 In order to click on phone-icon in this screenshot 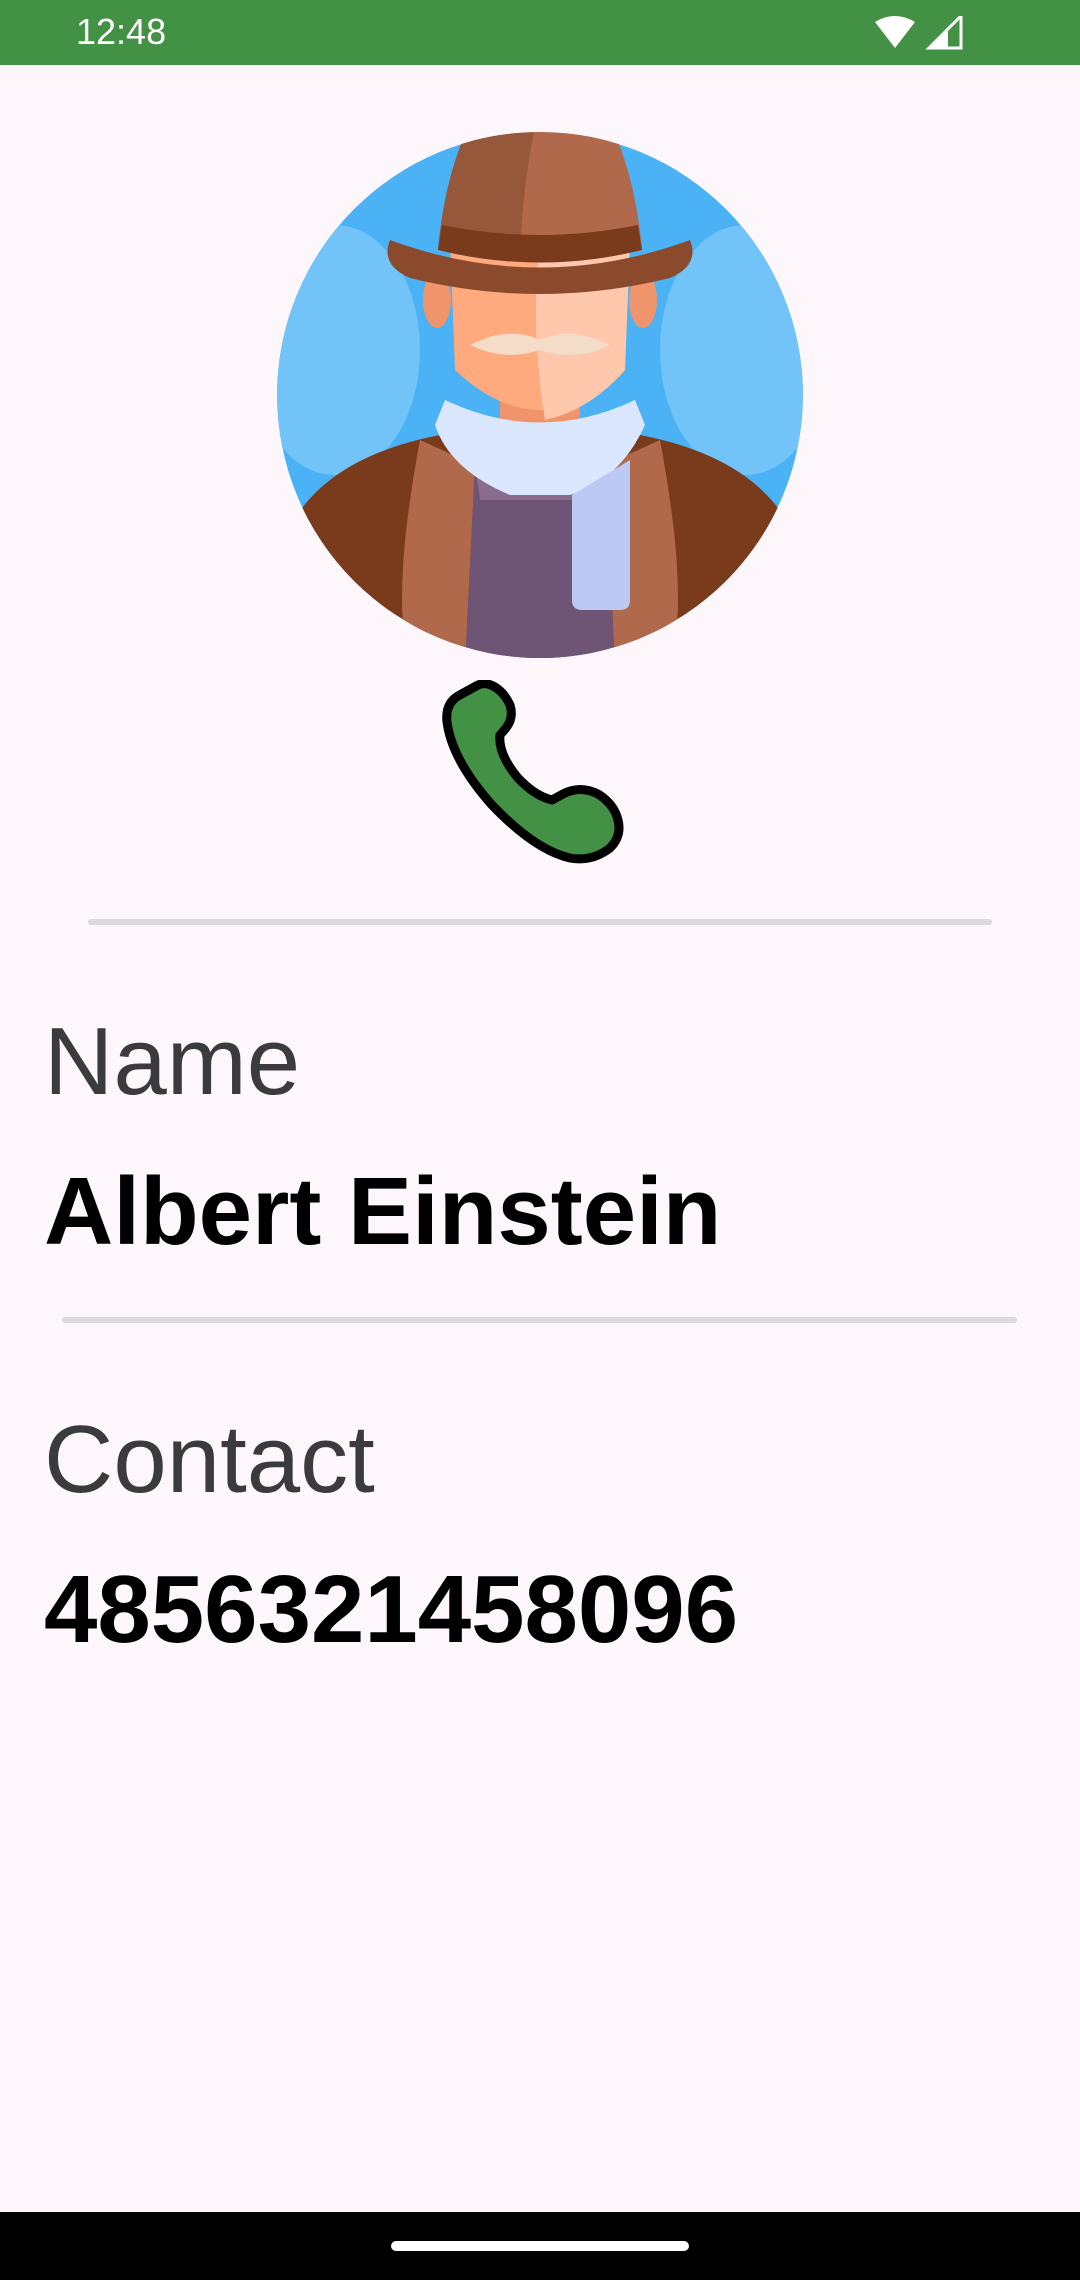, I will do `click(540, 777)`.